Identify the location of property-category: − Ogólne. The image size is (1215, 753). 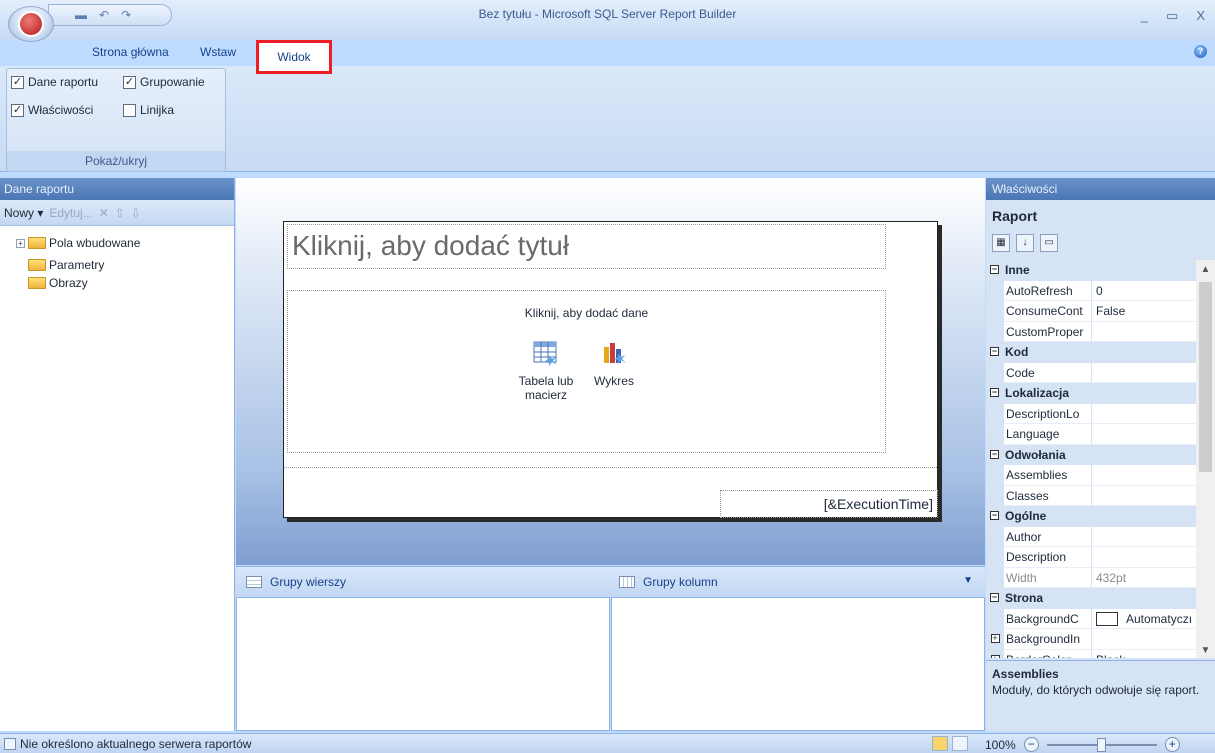
(1091, 516).